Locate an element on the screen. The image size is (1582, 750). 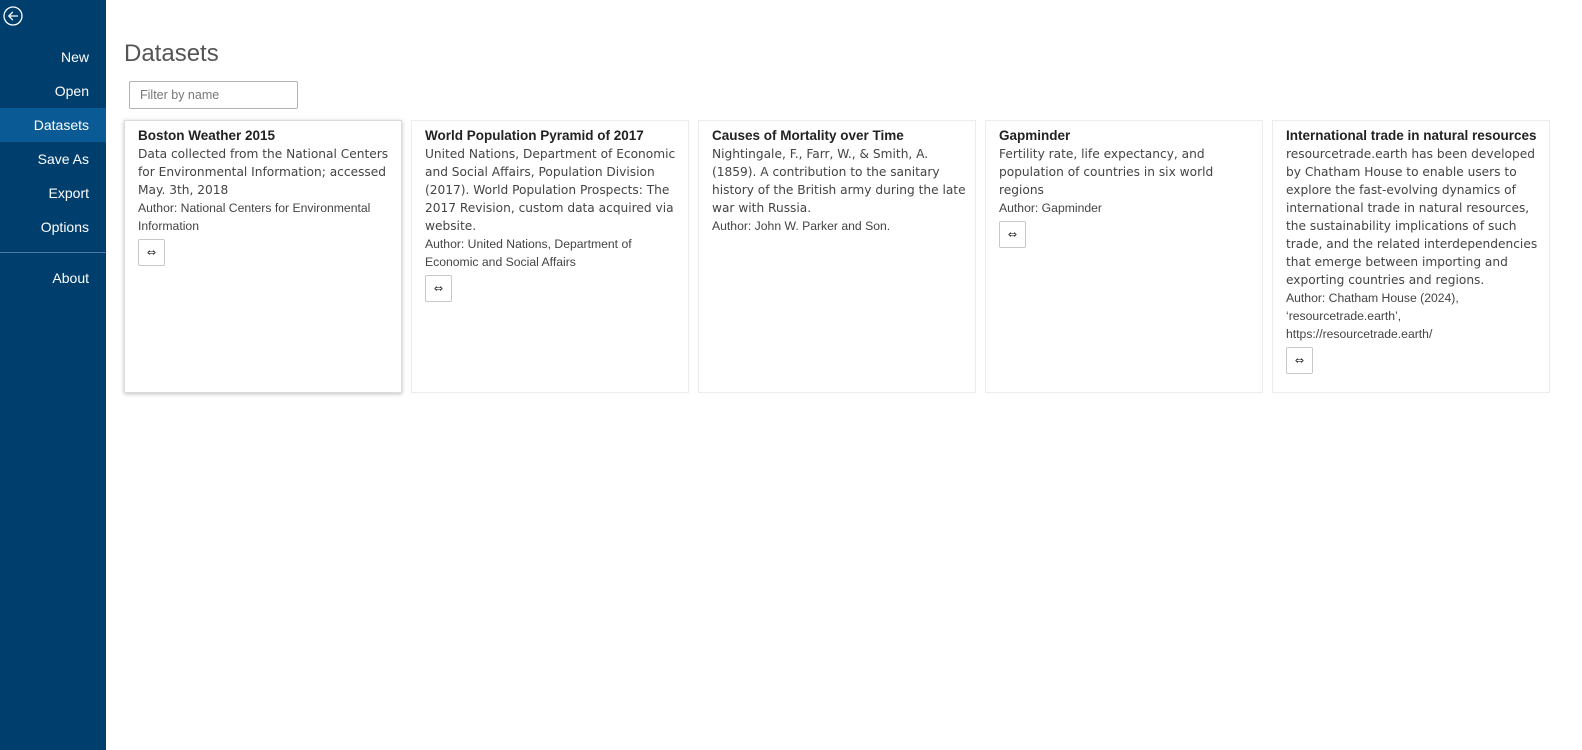
page-title: Datasets is located at coordinates (171, 53).